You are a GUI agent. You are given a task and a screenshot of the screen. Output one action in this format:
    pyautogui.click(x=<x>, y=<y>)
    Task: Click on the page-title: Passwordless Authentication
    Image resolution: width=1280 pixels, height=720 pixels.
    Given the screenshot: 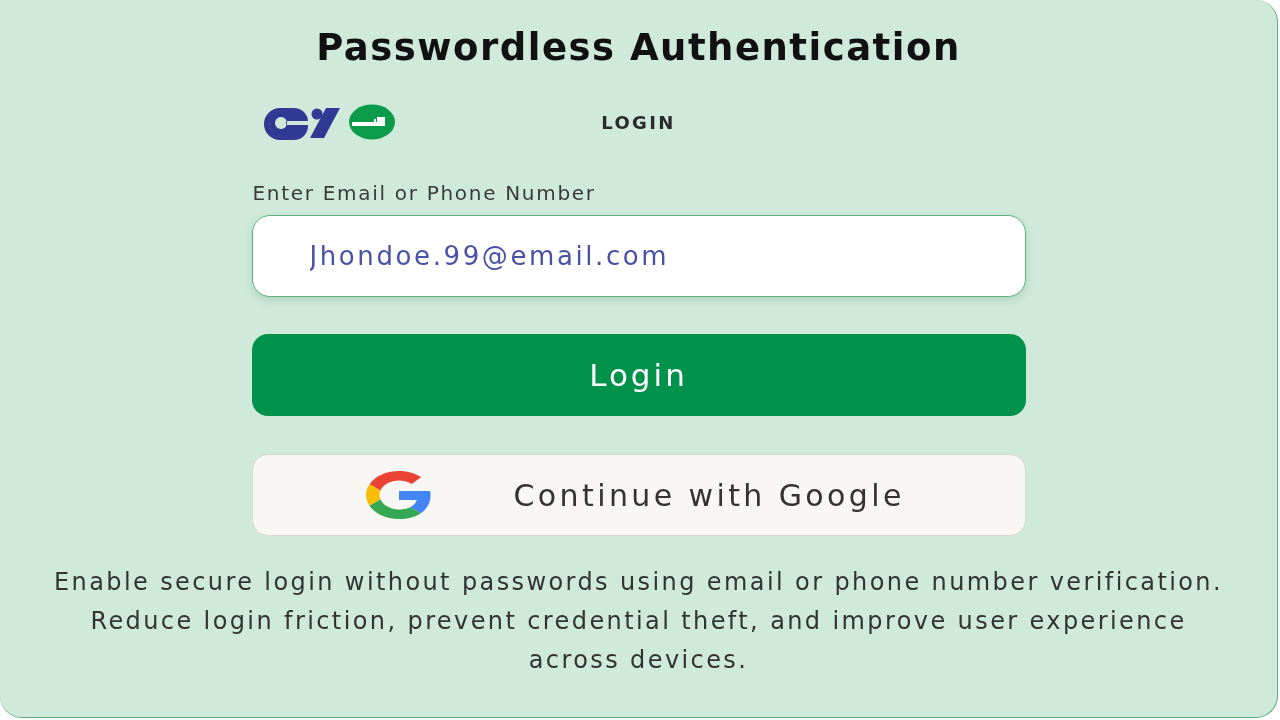 What is the action you would take?
    pyautogui.click(x=638, y=48)
    